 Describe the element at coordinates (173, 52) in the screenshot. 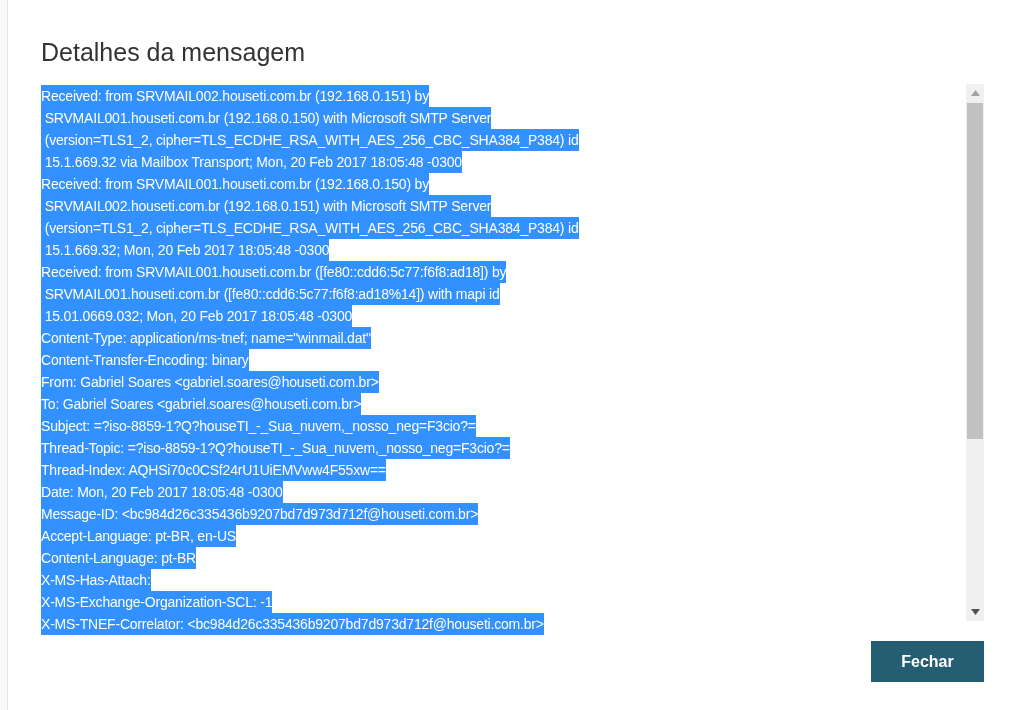

I see `dialog-title: Detalhes da mensagem` at that location.